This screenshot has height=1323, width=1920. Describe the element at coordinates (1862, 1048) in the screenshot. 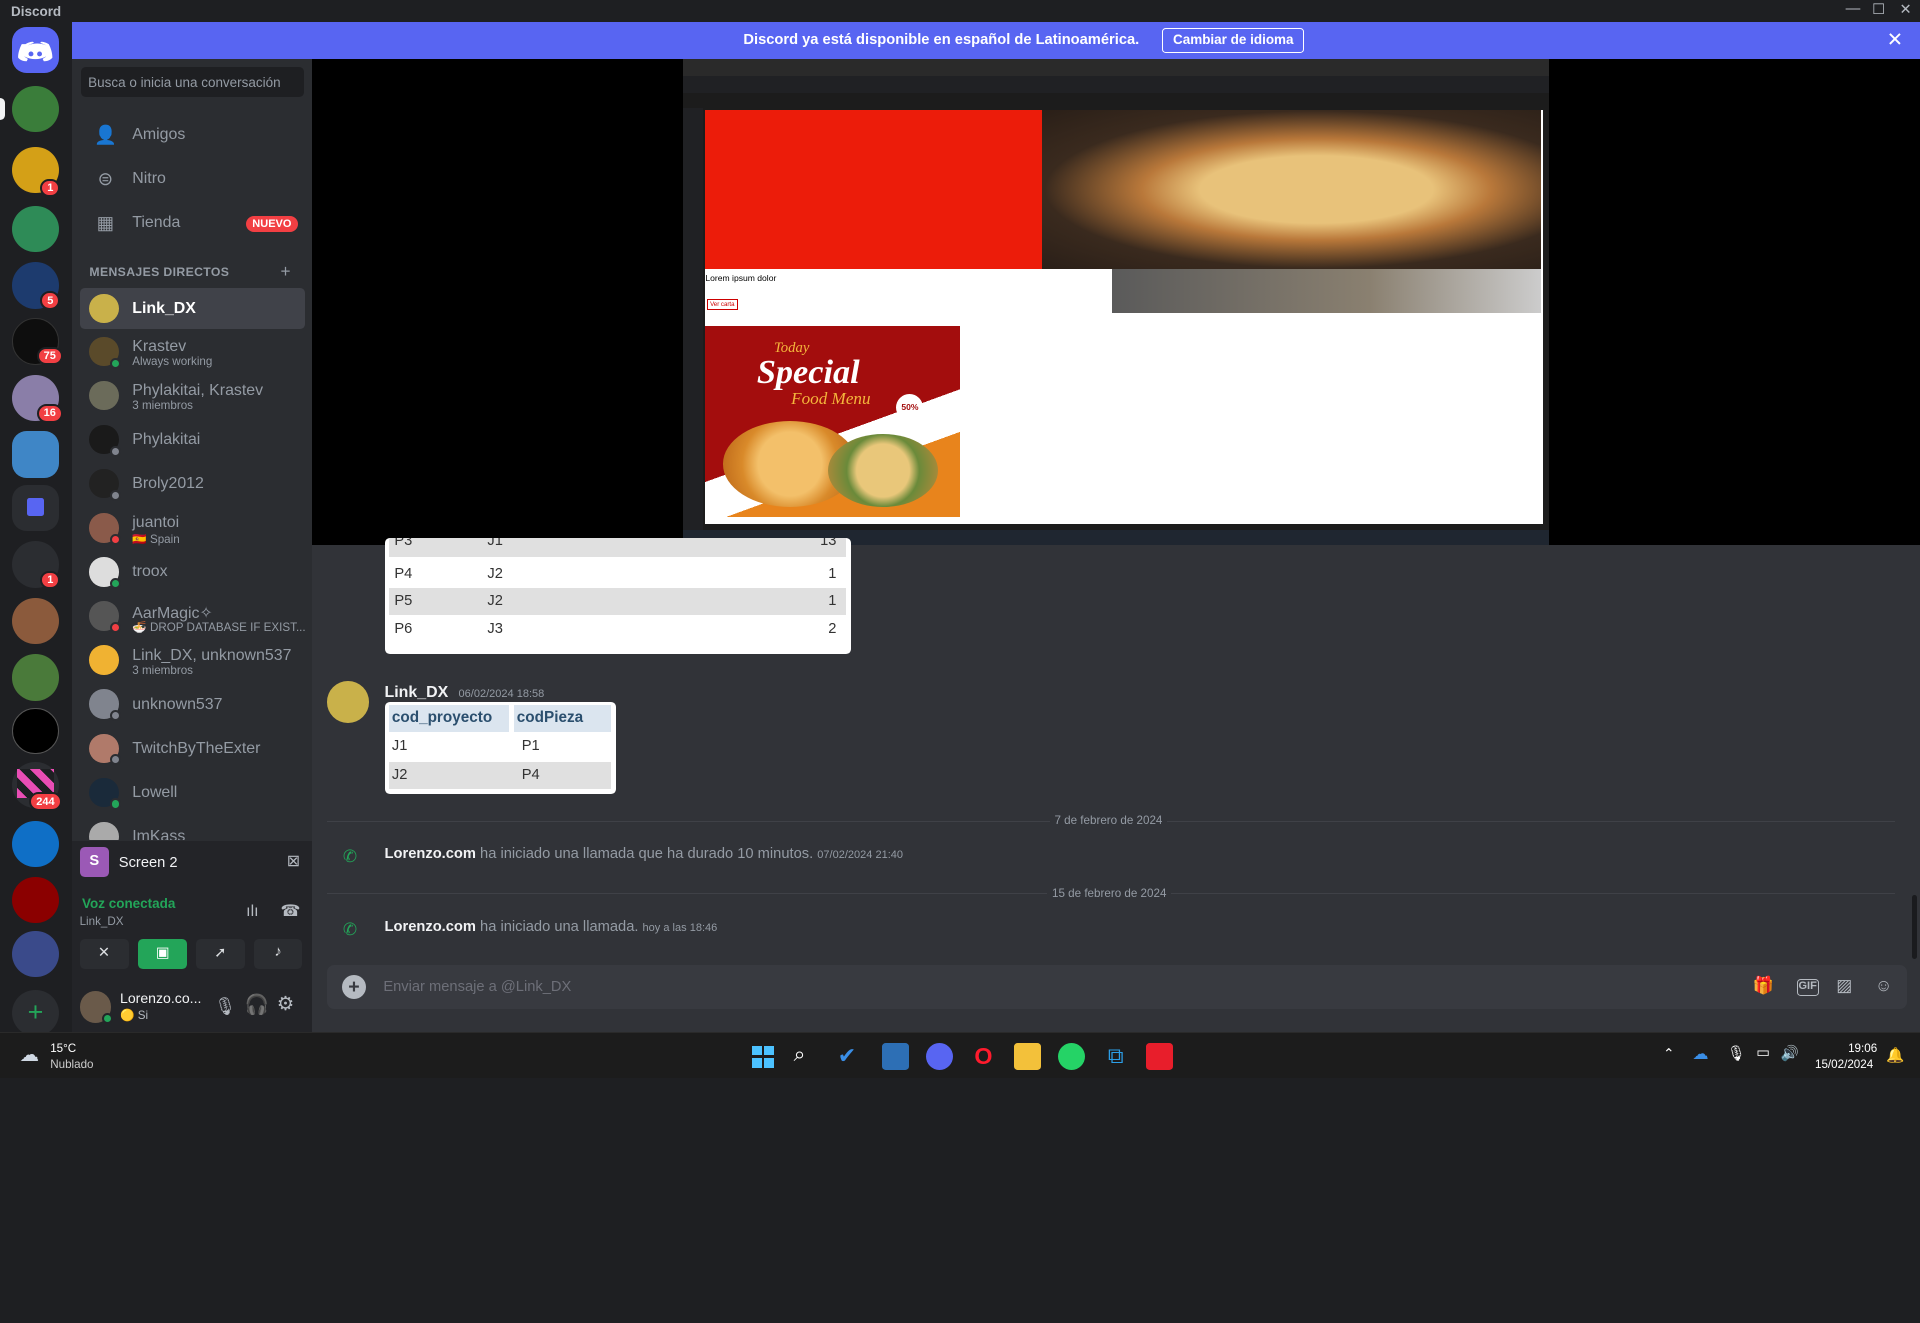

I see `clock-time: 19:06` at that location.